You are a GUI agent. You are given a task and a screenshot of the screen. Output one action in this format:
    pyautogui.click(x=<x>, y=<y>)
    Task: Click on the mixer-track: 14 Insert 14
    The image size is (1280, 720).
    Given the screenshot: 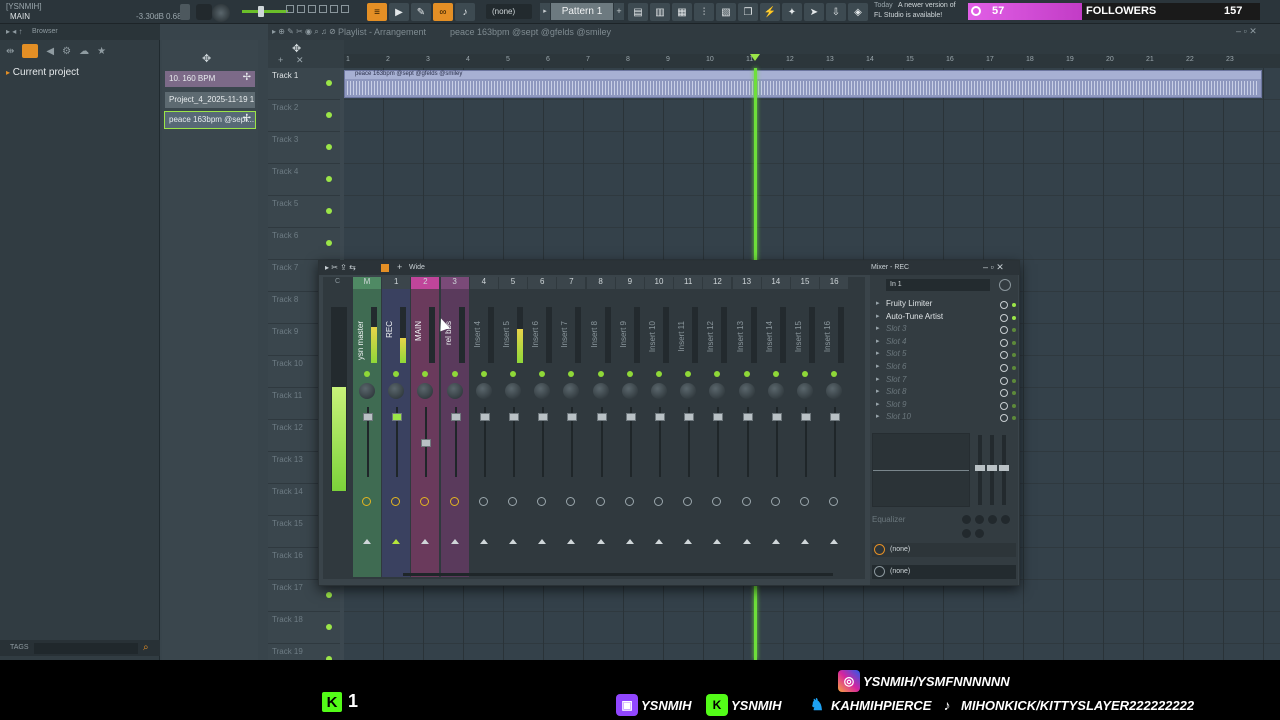 What is the action you would take?
    pyautogui.click(x=775, y=427)
    